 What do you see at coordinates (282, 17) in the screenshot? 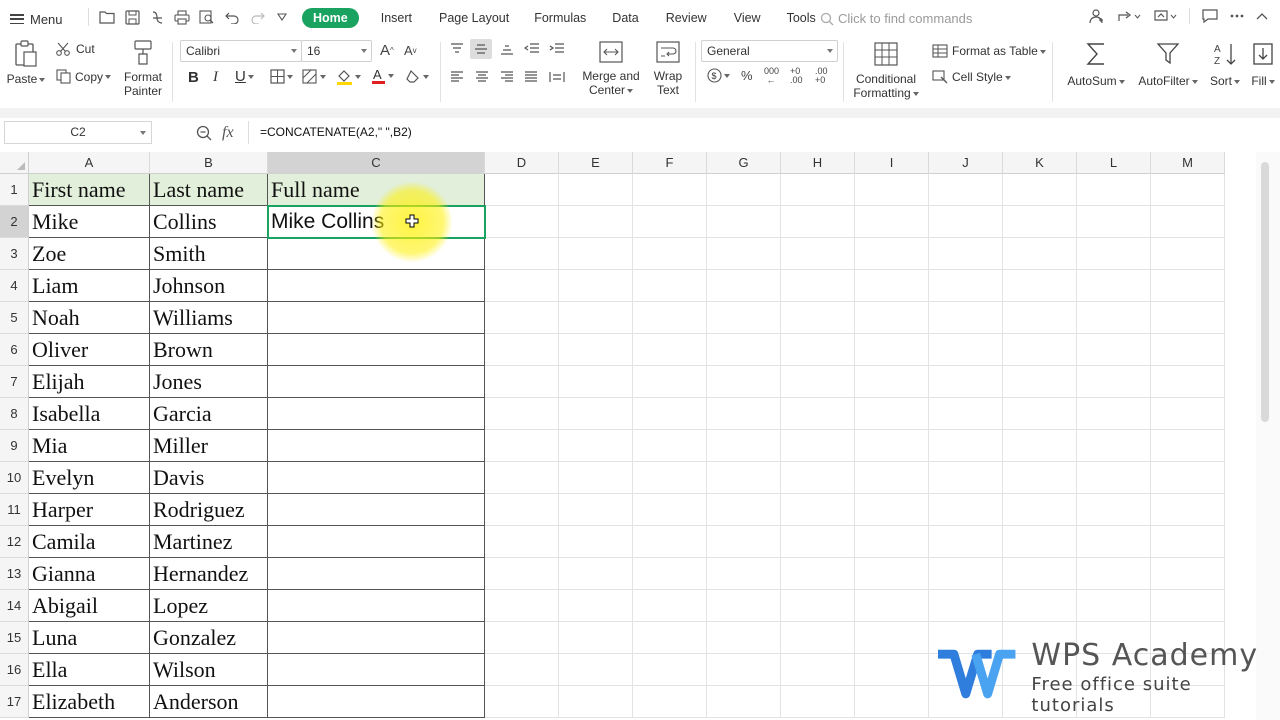
I see `customize-toolbar-icon` at bounding box center [282, 17].